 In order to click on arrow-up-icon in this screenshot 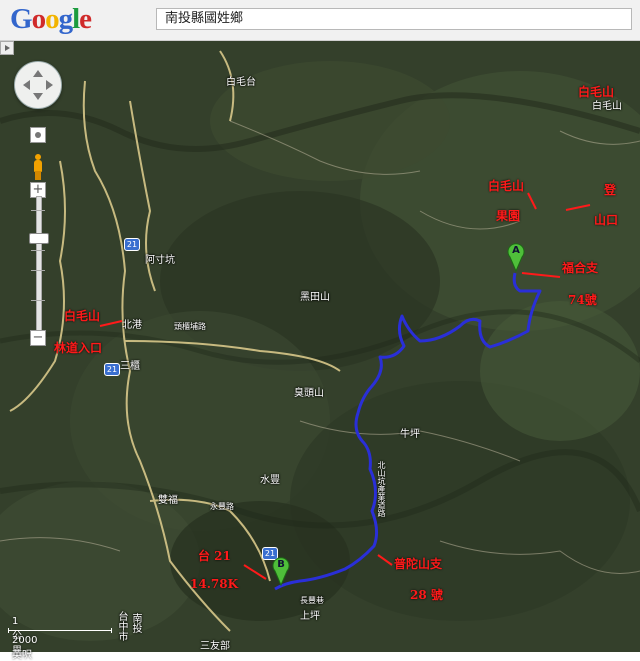, I will do `click(38, 71)`.